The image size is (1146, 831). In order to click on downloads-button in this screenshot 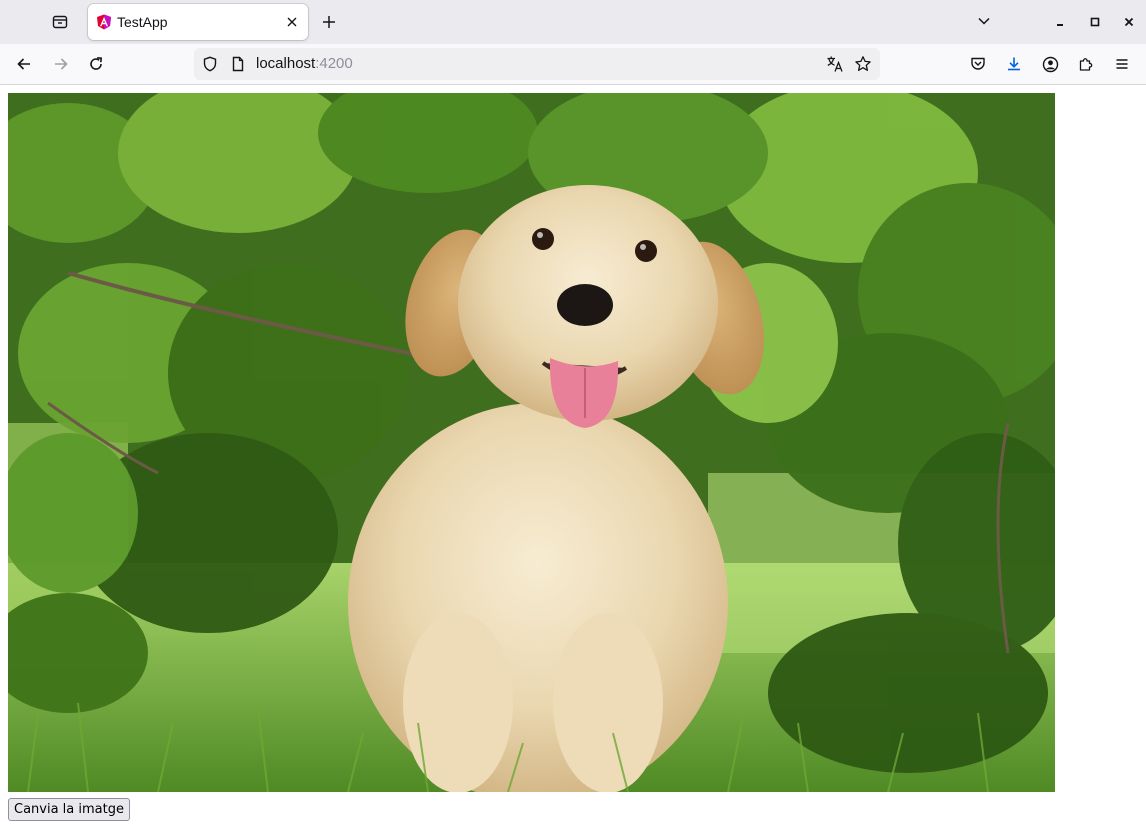, I will do `click(1014, 64)`.